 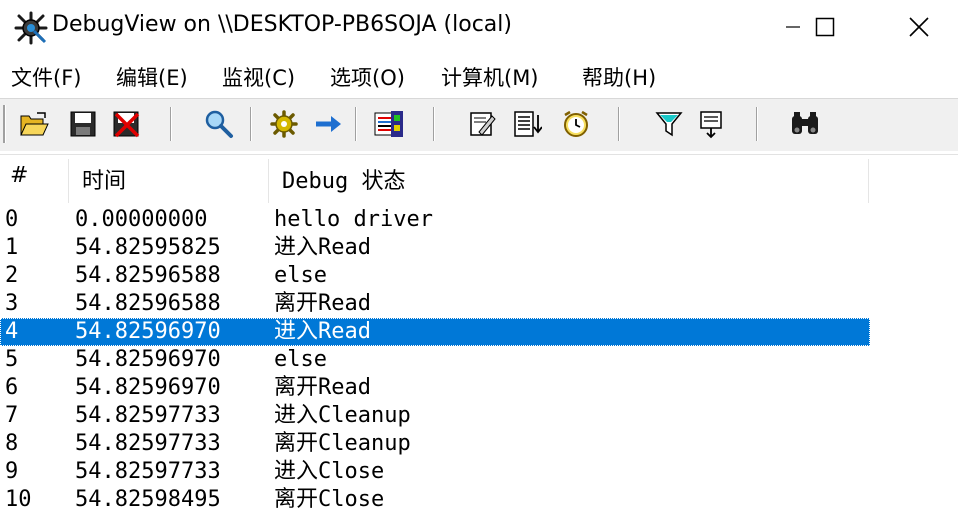 I want to click on table-row: 3 54.82596588 离开Read, so click(x=435, y=304).